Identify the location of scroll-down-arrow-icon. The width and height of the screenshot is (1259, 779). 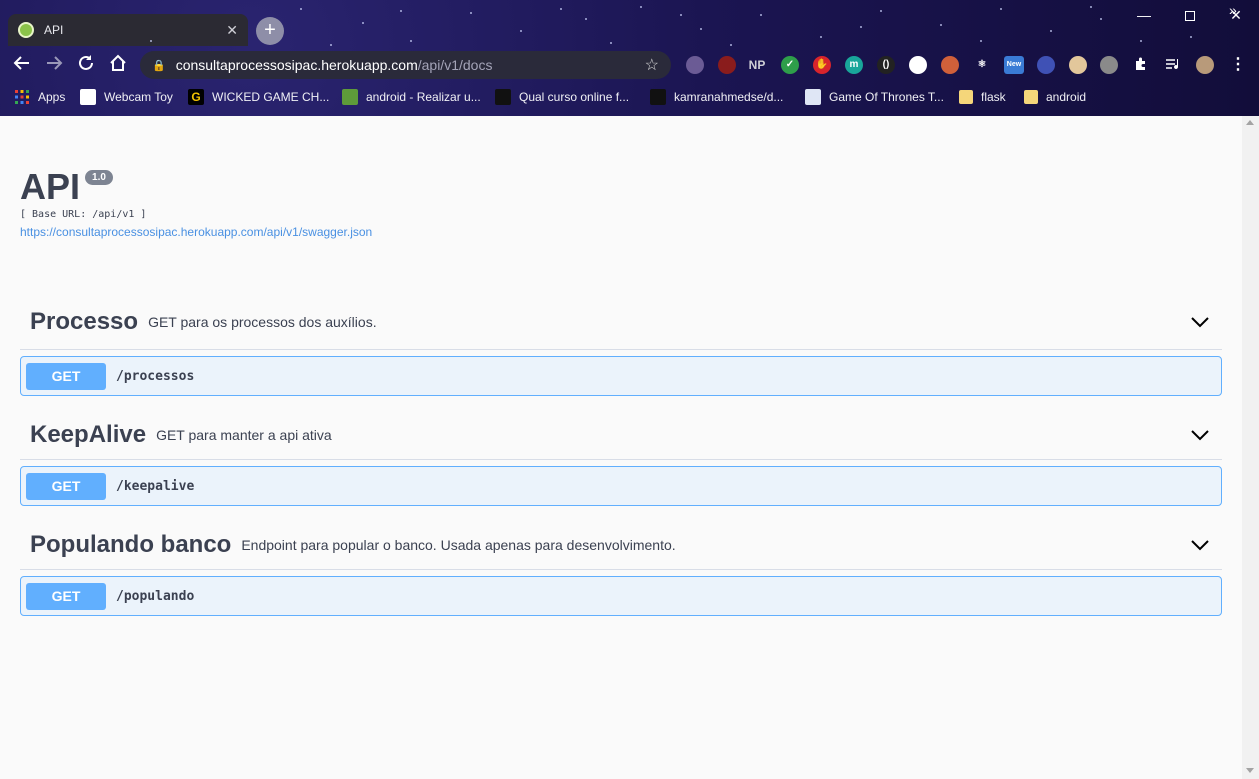
(1250, 770).